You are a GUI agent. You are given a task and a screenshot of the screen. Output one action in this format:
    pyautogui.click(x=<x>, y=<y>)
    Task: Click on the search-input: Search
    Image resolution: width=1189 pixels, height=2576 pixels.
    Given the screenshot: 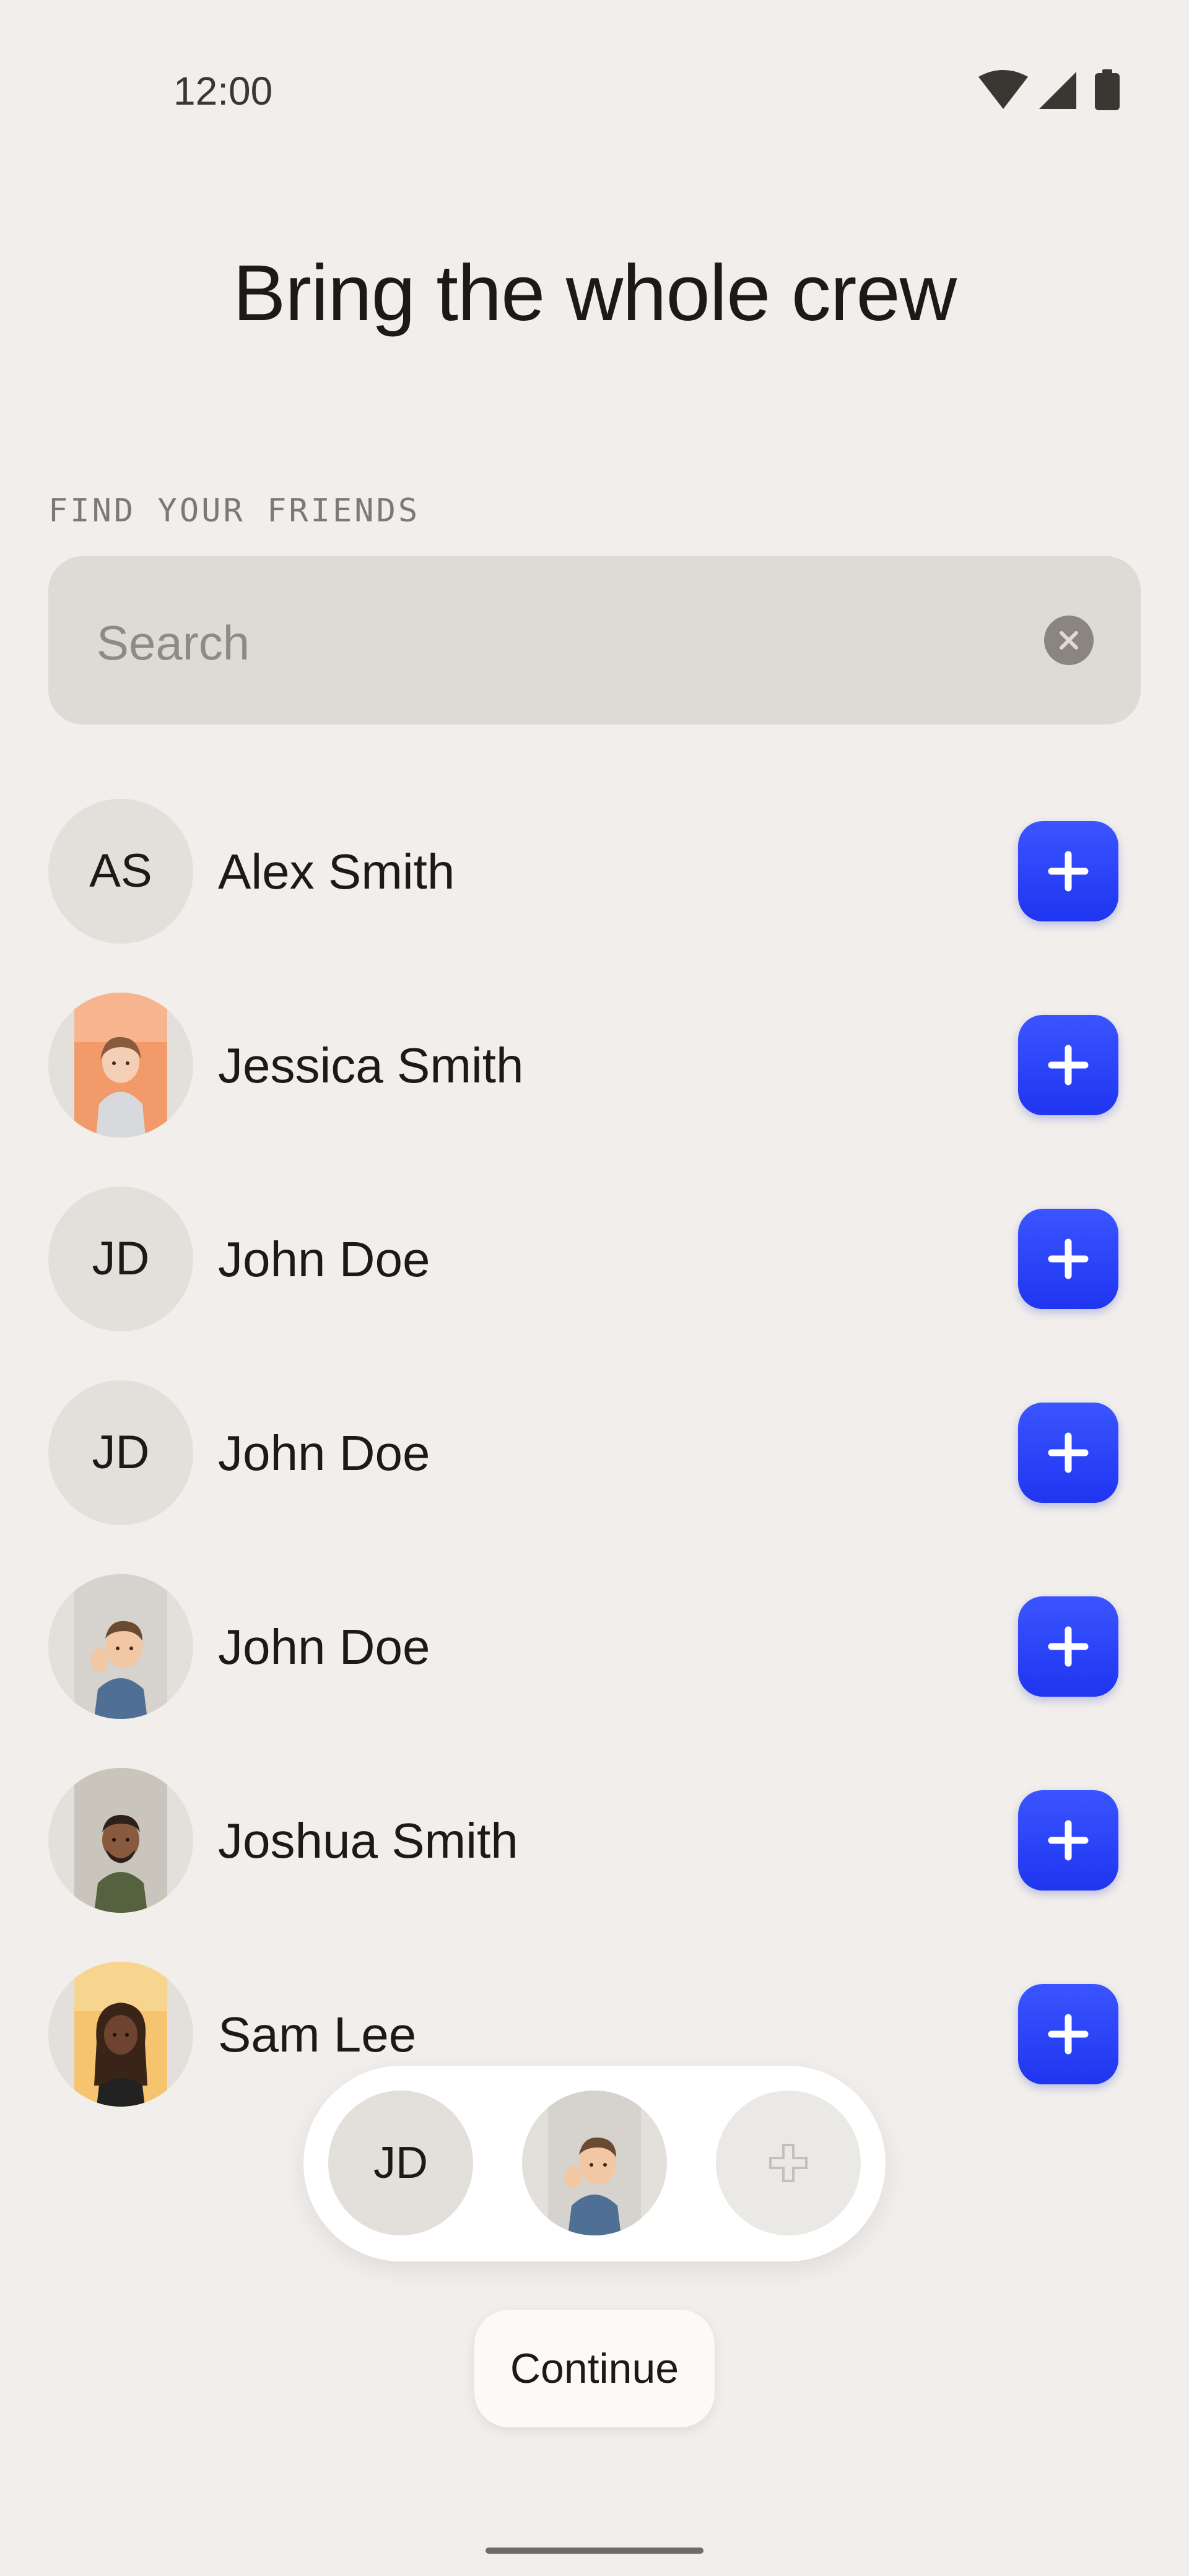 What is the action you would take?
    pyautogui.click(x=594, y=640)
    